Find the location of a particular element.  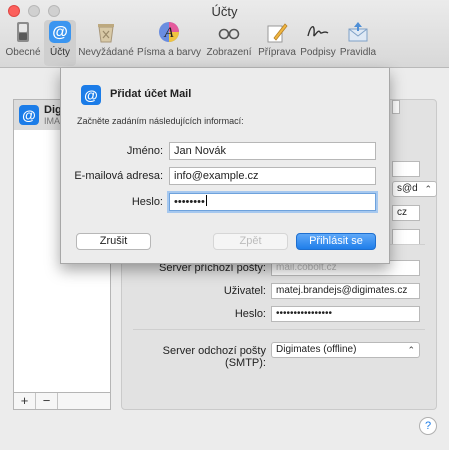

toolbar-item-fonts-colors: A Písma a barvy is located at coordinates (169, 43).